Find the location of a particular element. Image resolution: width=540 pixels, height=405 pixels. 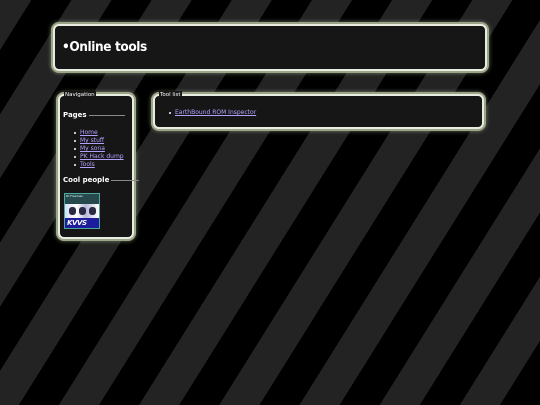

cool-people-heading: Cool people is located at coordinates (101, 180).